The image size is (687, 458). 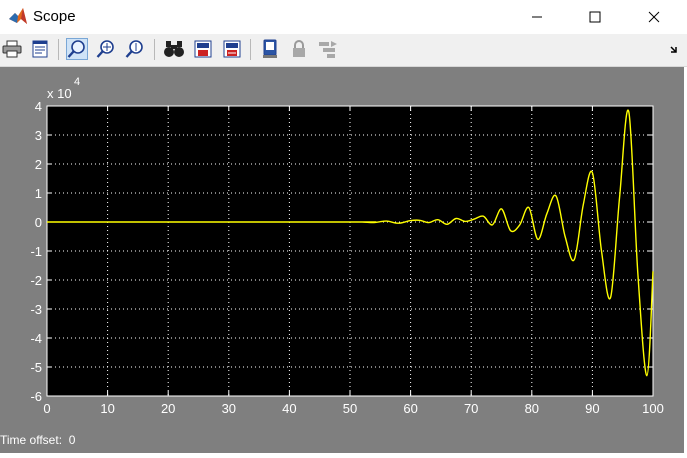 What do you see at coordinates (36, 309) in the screenshot?
I see `y-tick-label: -3` at bounding box center [36, 309].